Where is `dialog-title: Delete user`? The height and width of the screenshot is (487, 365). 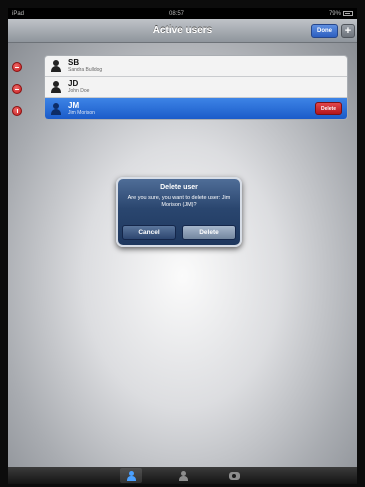 dialog-title: Delete user is located at coordinates (179, 187).